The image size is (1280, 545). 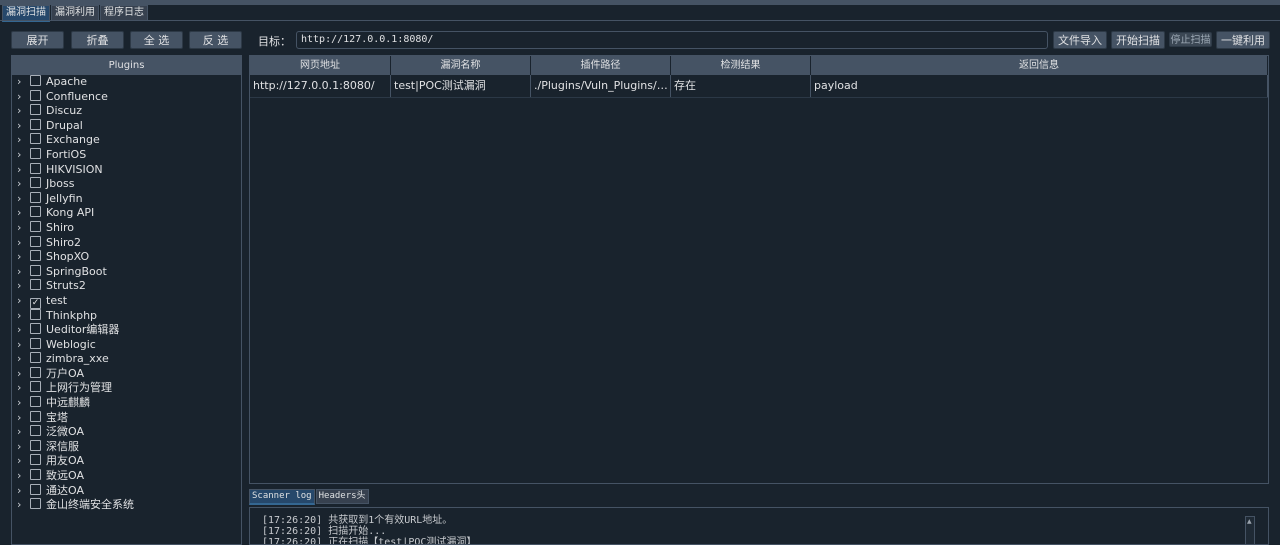 What do you see at coordinates (75, 13) in the screenshot?
I see `tab-vuln-exploit: 漏洞利用` at bounding box center [75, 13].